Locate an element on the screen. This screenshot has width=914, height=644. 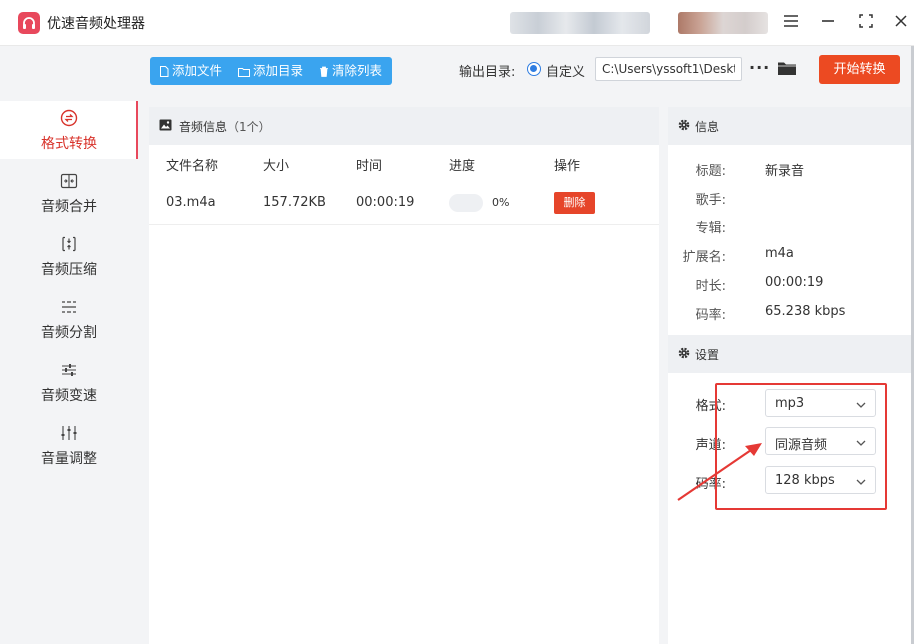
progress-percent: 0% is located at coordinates (501, 202).